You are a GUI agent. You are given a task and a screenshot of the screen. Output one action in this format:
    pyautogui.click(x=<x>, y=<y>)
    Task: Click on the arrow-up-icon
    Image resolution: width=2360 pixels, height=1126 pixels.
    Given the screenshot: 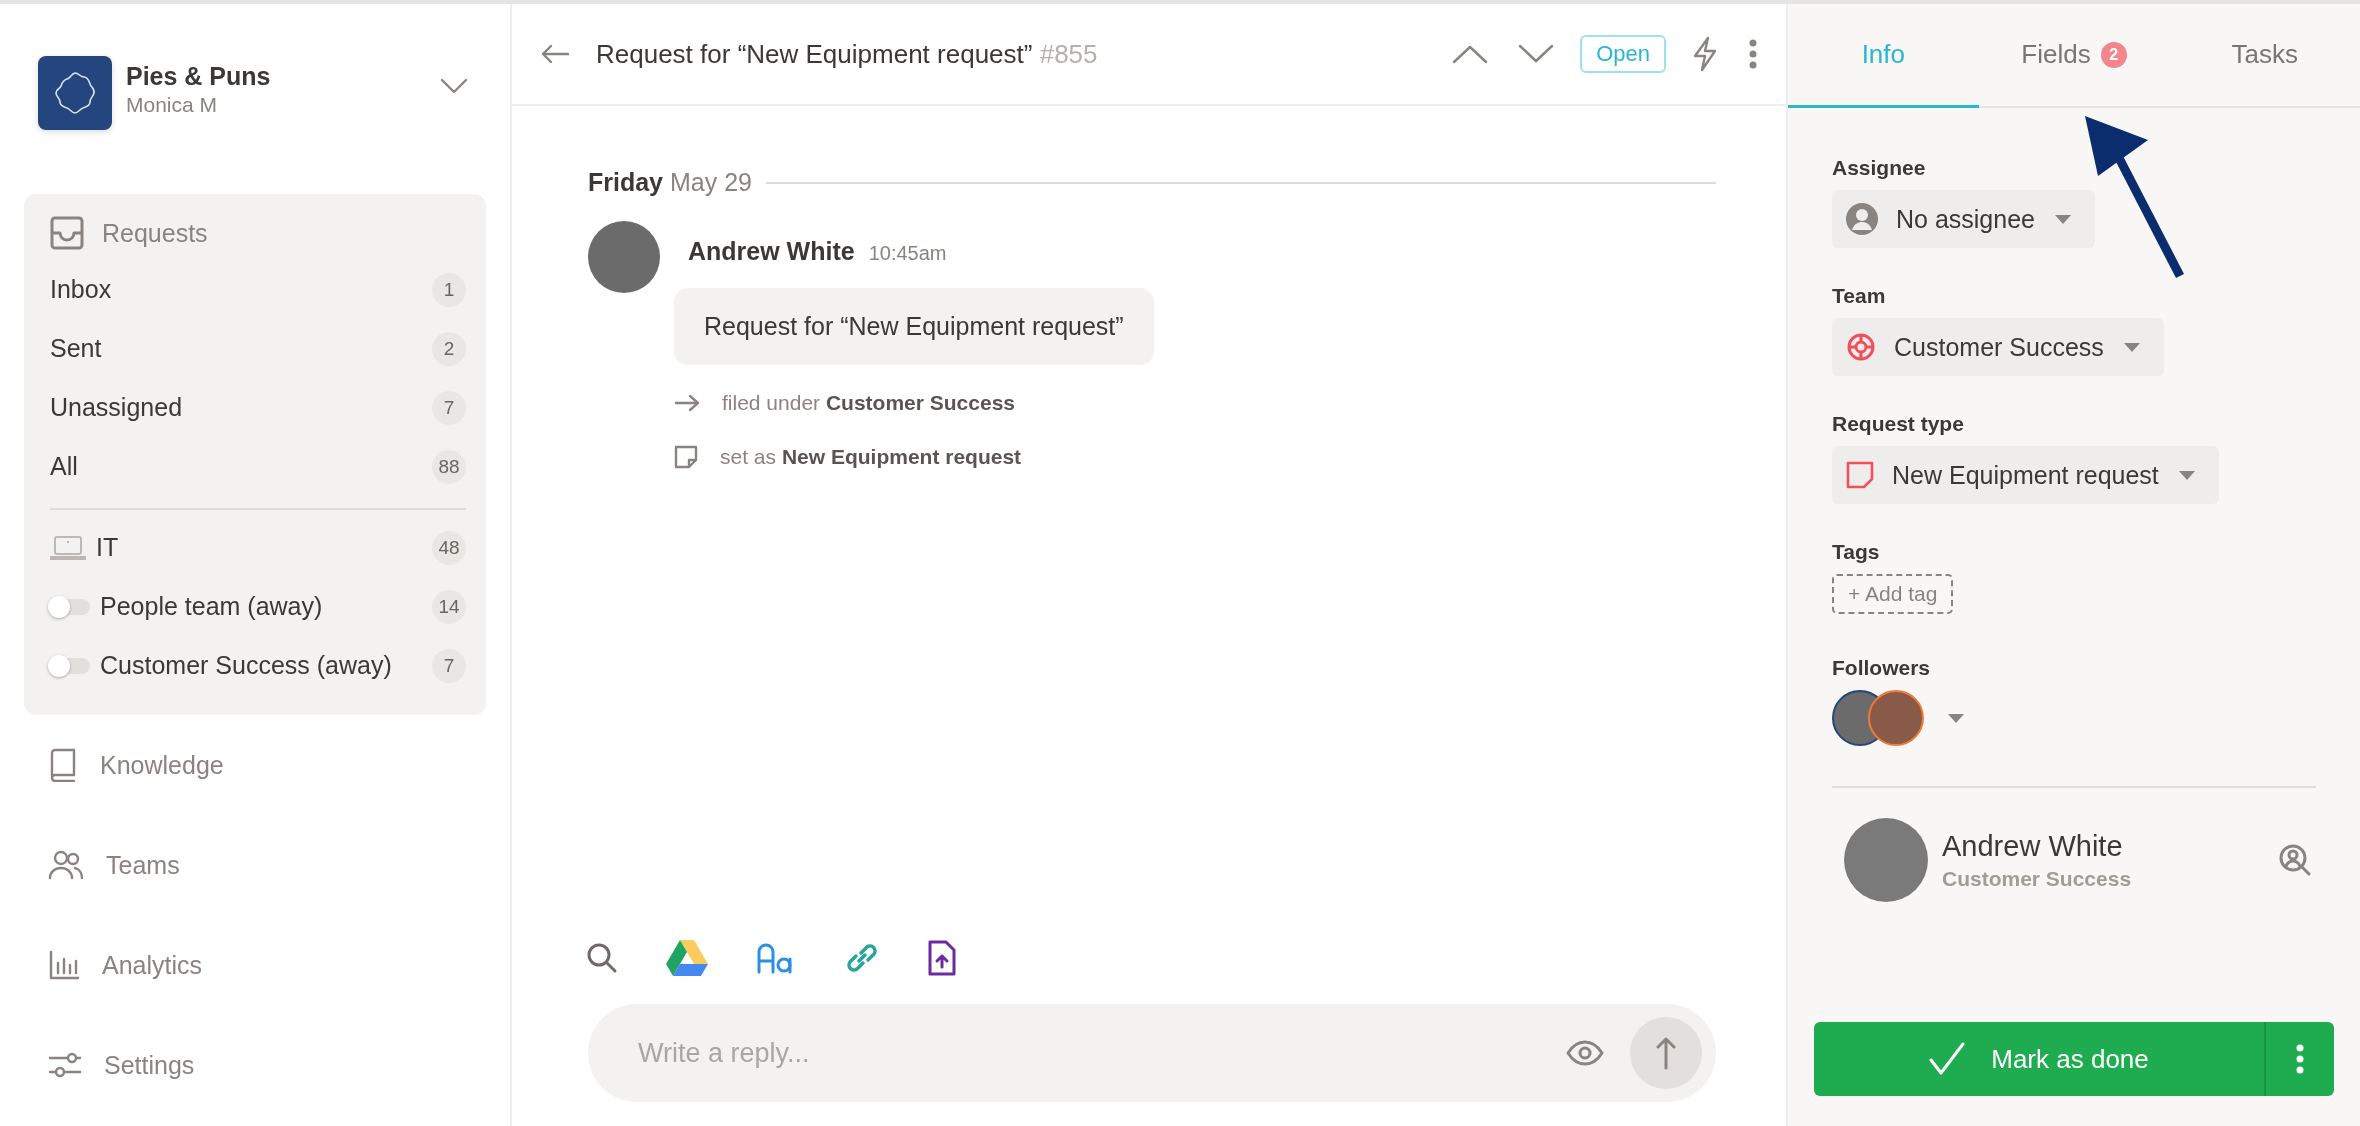 What is the action you would take?
    pyautogui.click(x=1666, y=1053)
    